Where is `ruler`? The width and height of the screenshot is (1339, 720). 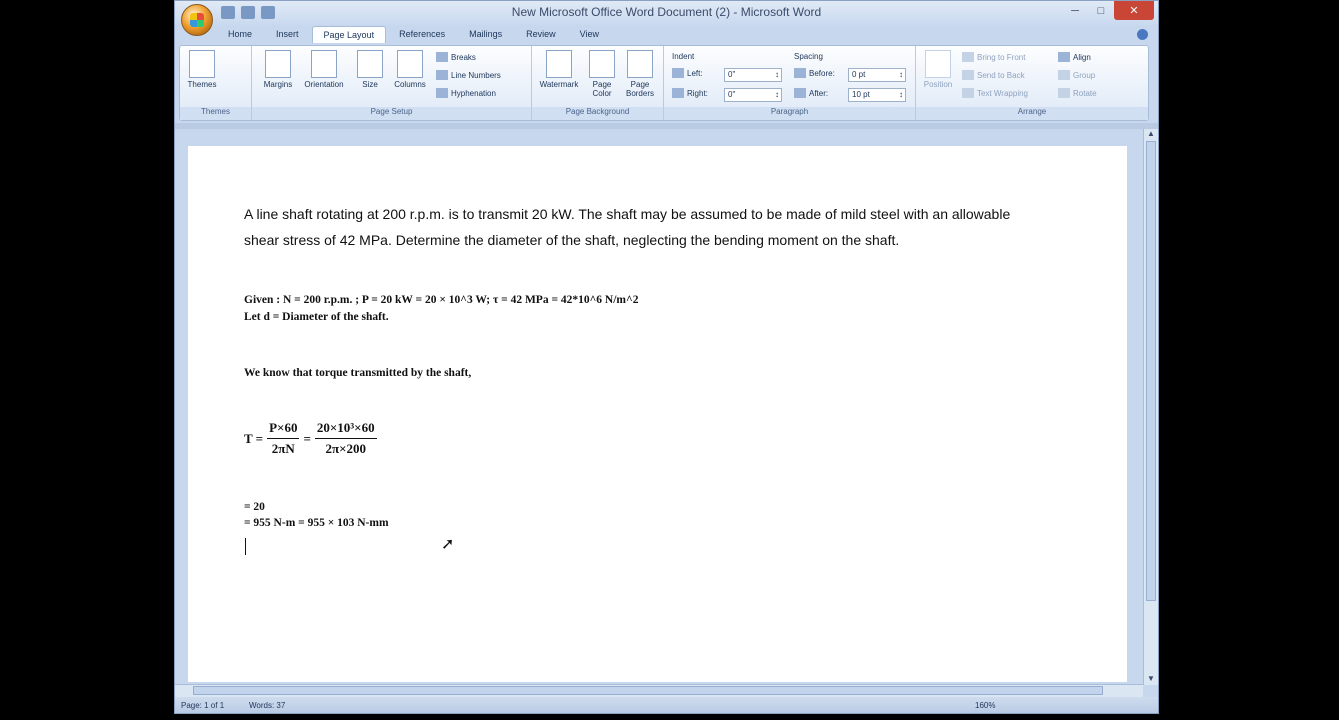 ruler is located at coordinates (666, 126).